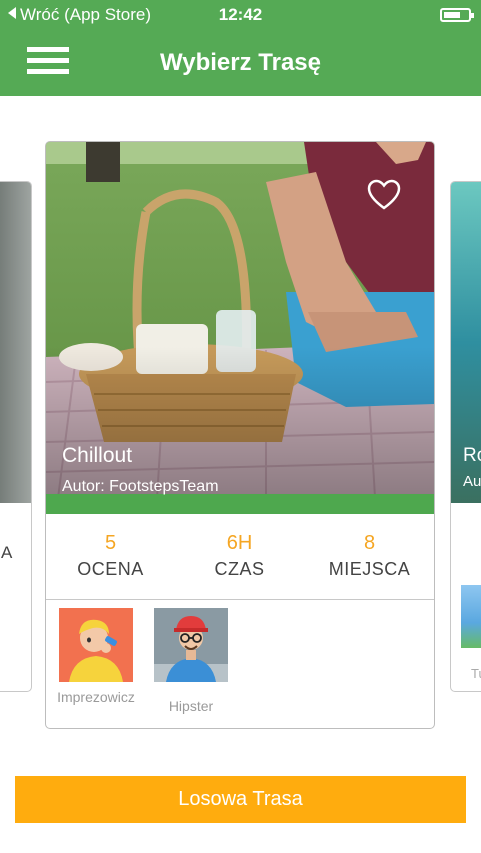  What do you see at coordinates (239, 543) in the screenshot?
I see `stat-value: 6H` at bounding box center [239, 543].